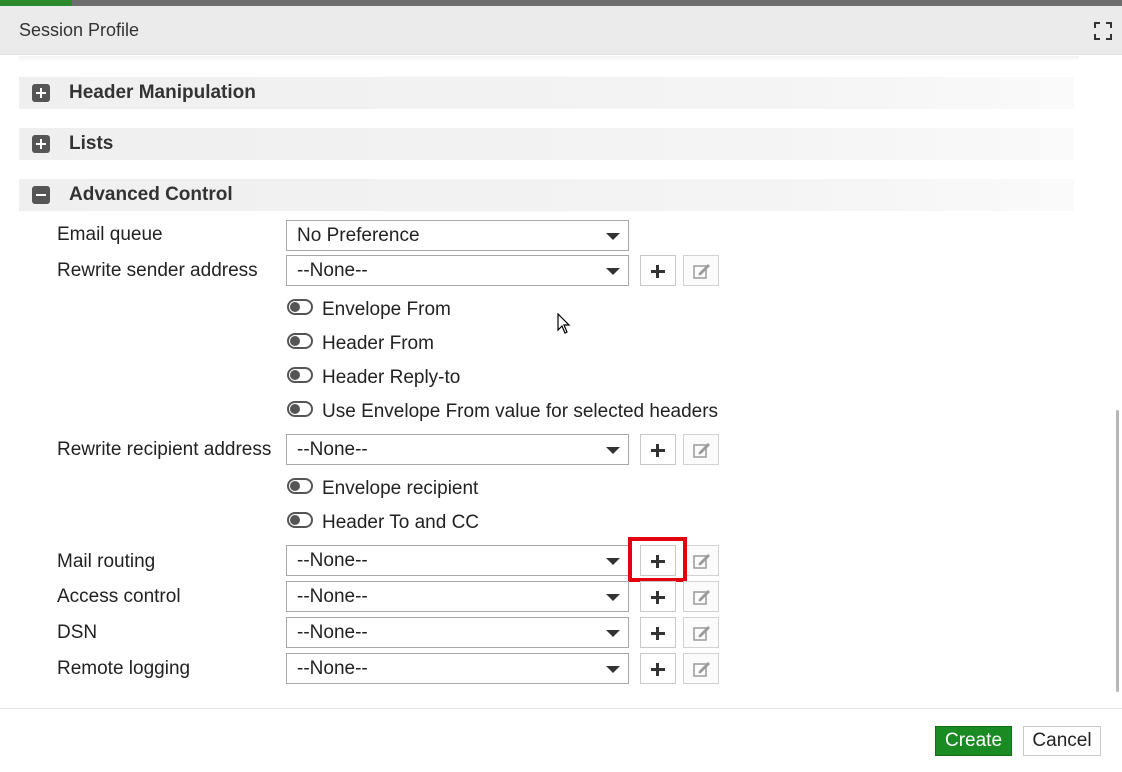  What do you see at coordinates (457, 596) in the screenshot?
I see `access-control-select: --None--` at bounding box center [457, 596].